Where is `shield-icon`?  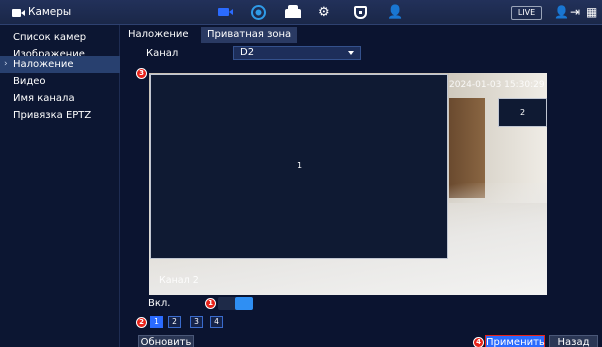
shield-icon is located at coordinates (360, 12).